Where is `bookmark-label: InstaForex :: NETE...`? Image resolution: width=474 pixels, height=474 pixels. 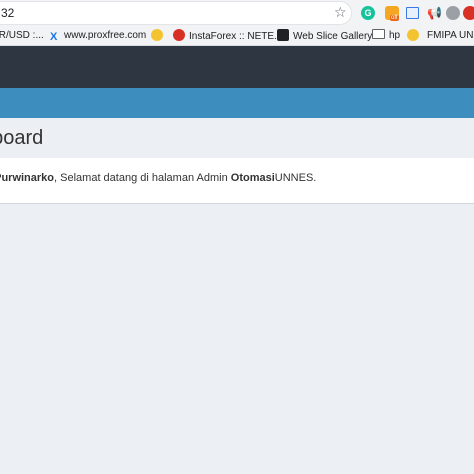
bookmark-label: InstaForex :: NETE... is located at coordinates (236, 36).